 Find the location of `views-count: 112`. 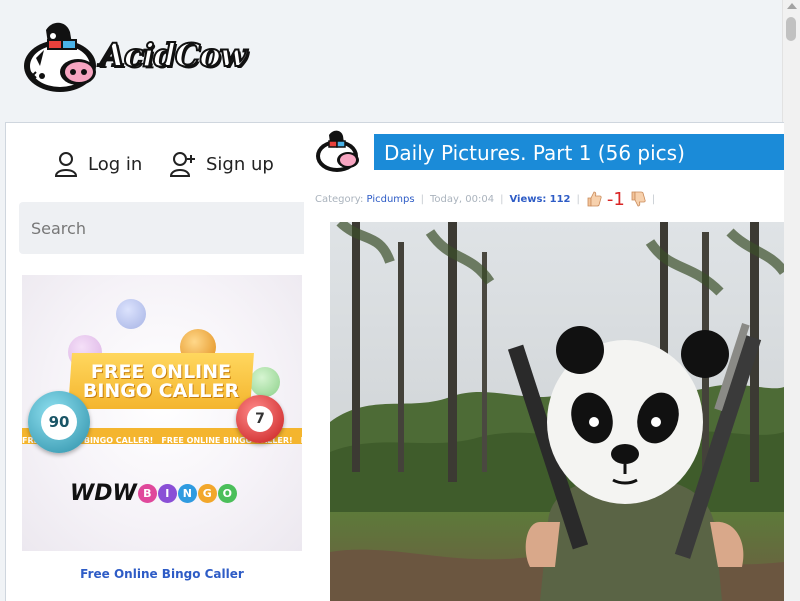

views-count: 112 is located at coordinates (560, 199).